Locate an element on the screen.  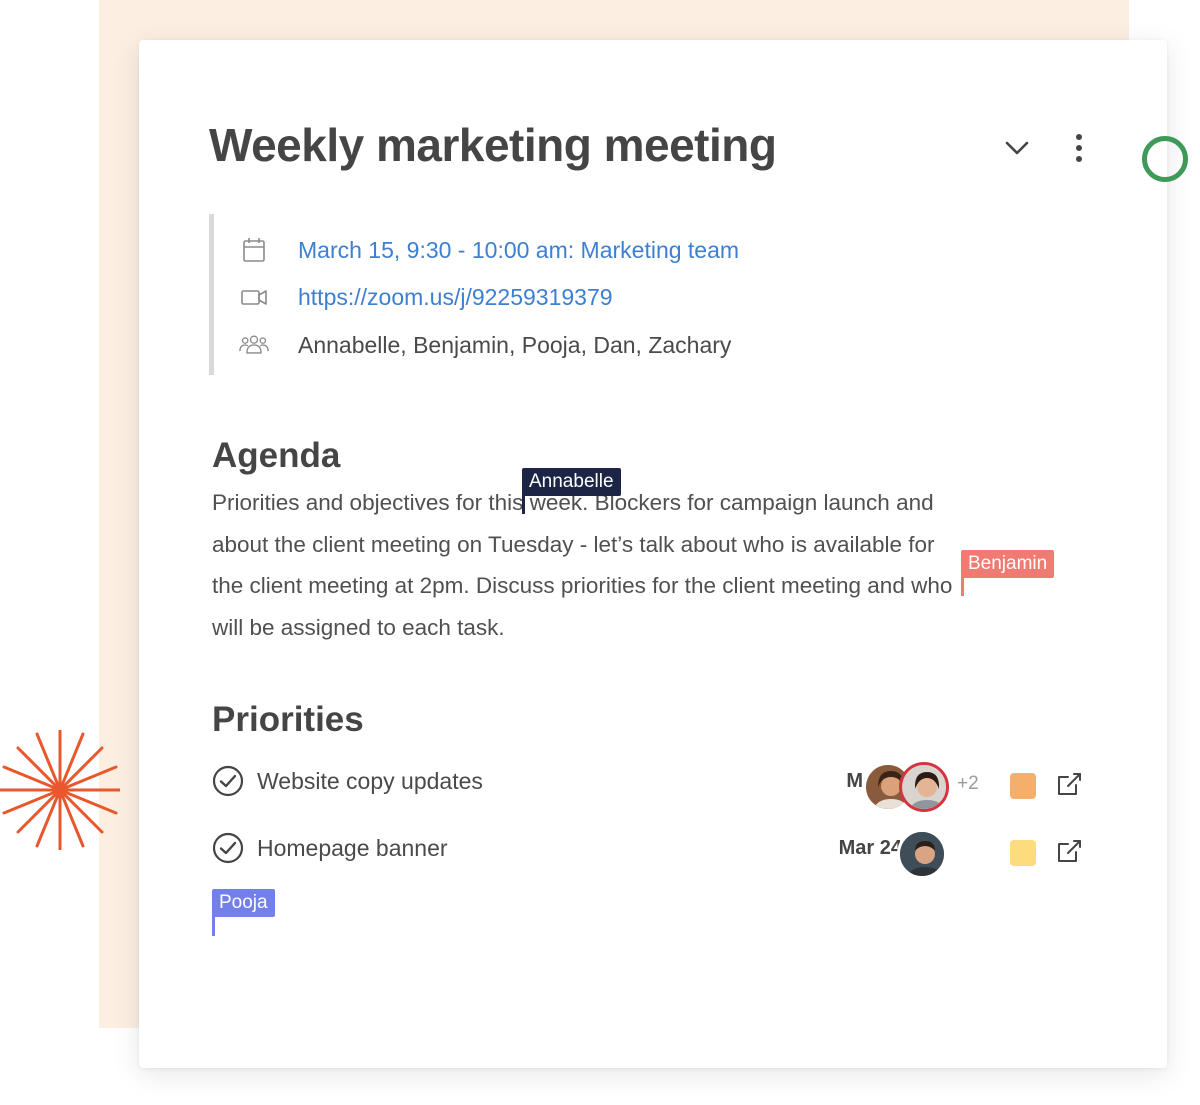
attendees-row: Annabelle, Benjamin, Pooja, Dan, Zachary is located at coordinates (534, 344).